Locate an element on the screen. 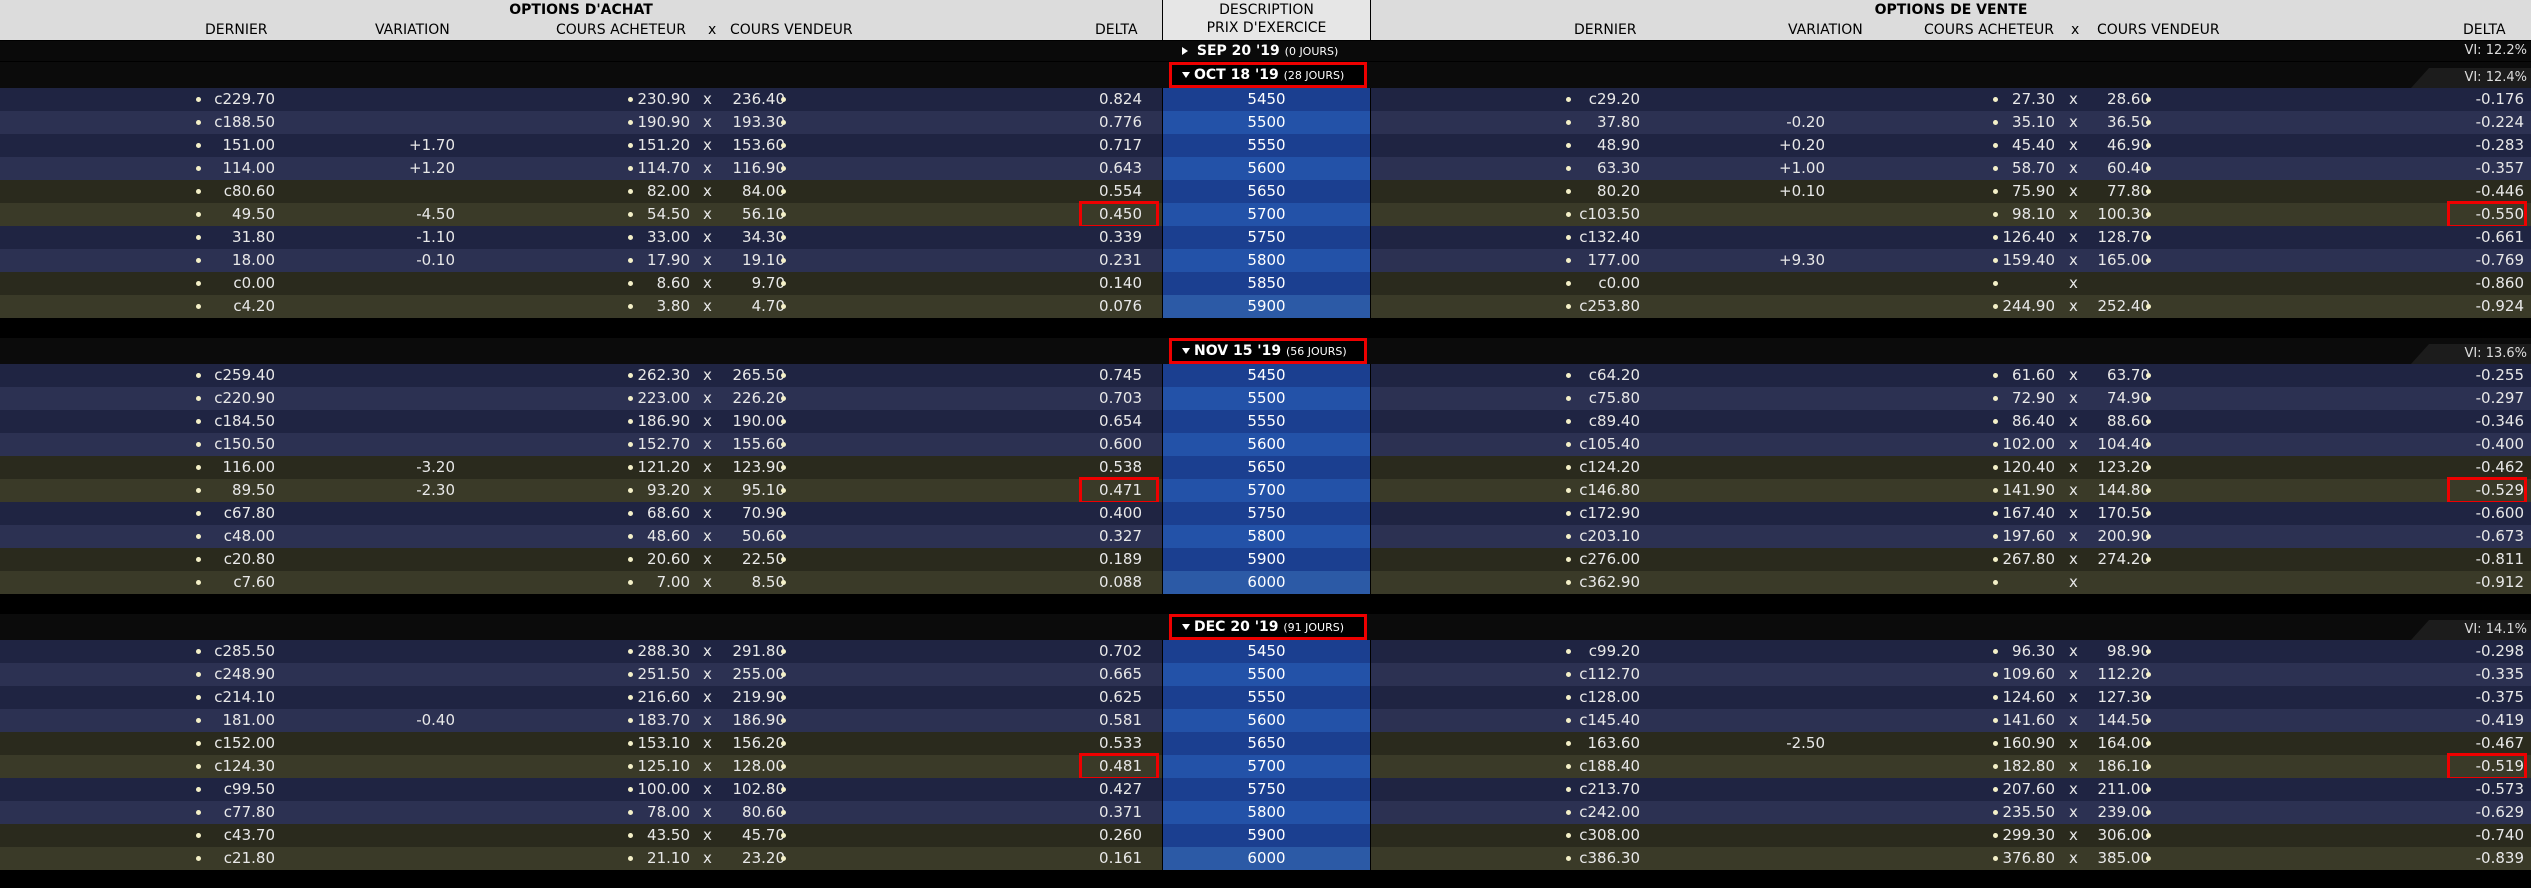  call-delta: 0.581 is located at coordinates (1120, 720).